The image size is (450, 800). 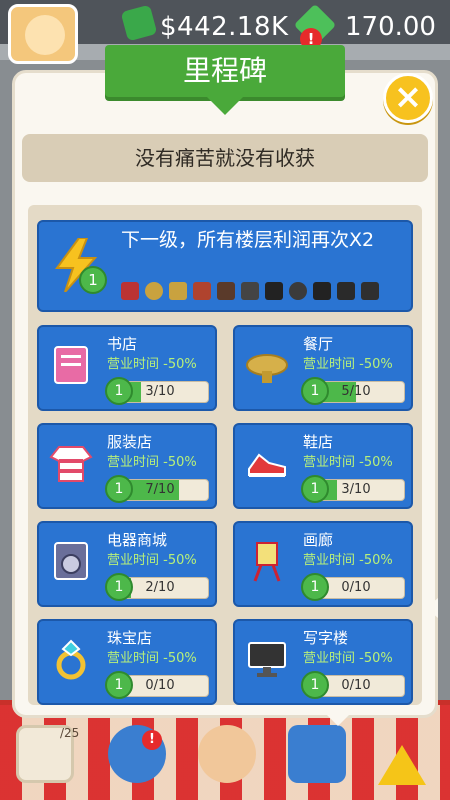 What do you see at coordinates (346, 291) in the screenshot?
I see `console-mini-icon` at bounding box center [346, 291].